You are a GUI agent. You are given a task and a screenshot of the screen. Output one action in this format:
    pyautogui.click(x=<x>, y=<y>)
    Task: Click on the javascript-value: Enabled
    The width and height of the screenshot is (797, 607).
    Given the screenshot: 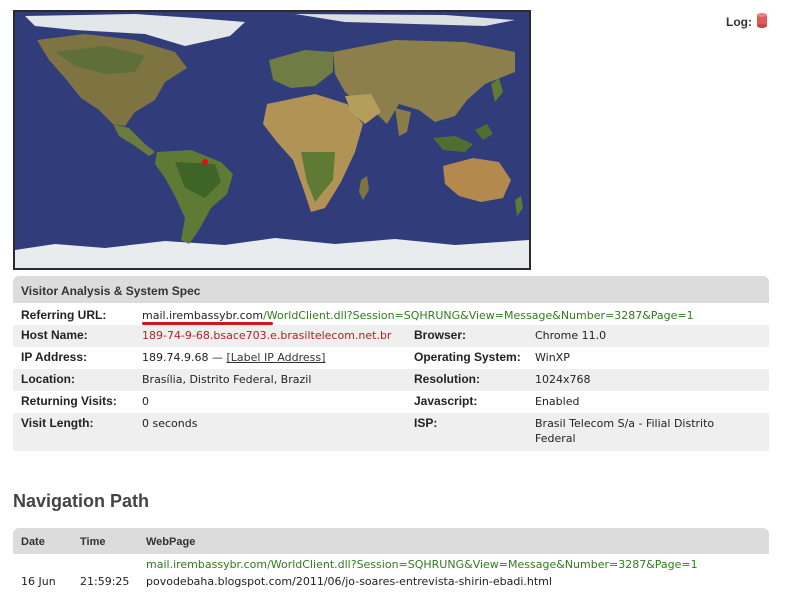 What is the action you would take?
    pyautogui.click(x=557, y=401)
    